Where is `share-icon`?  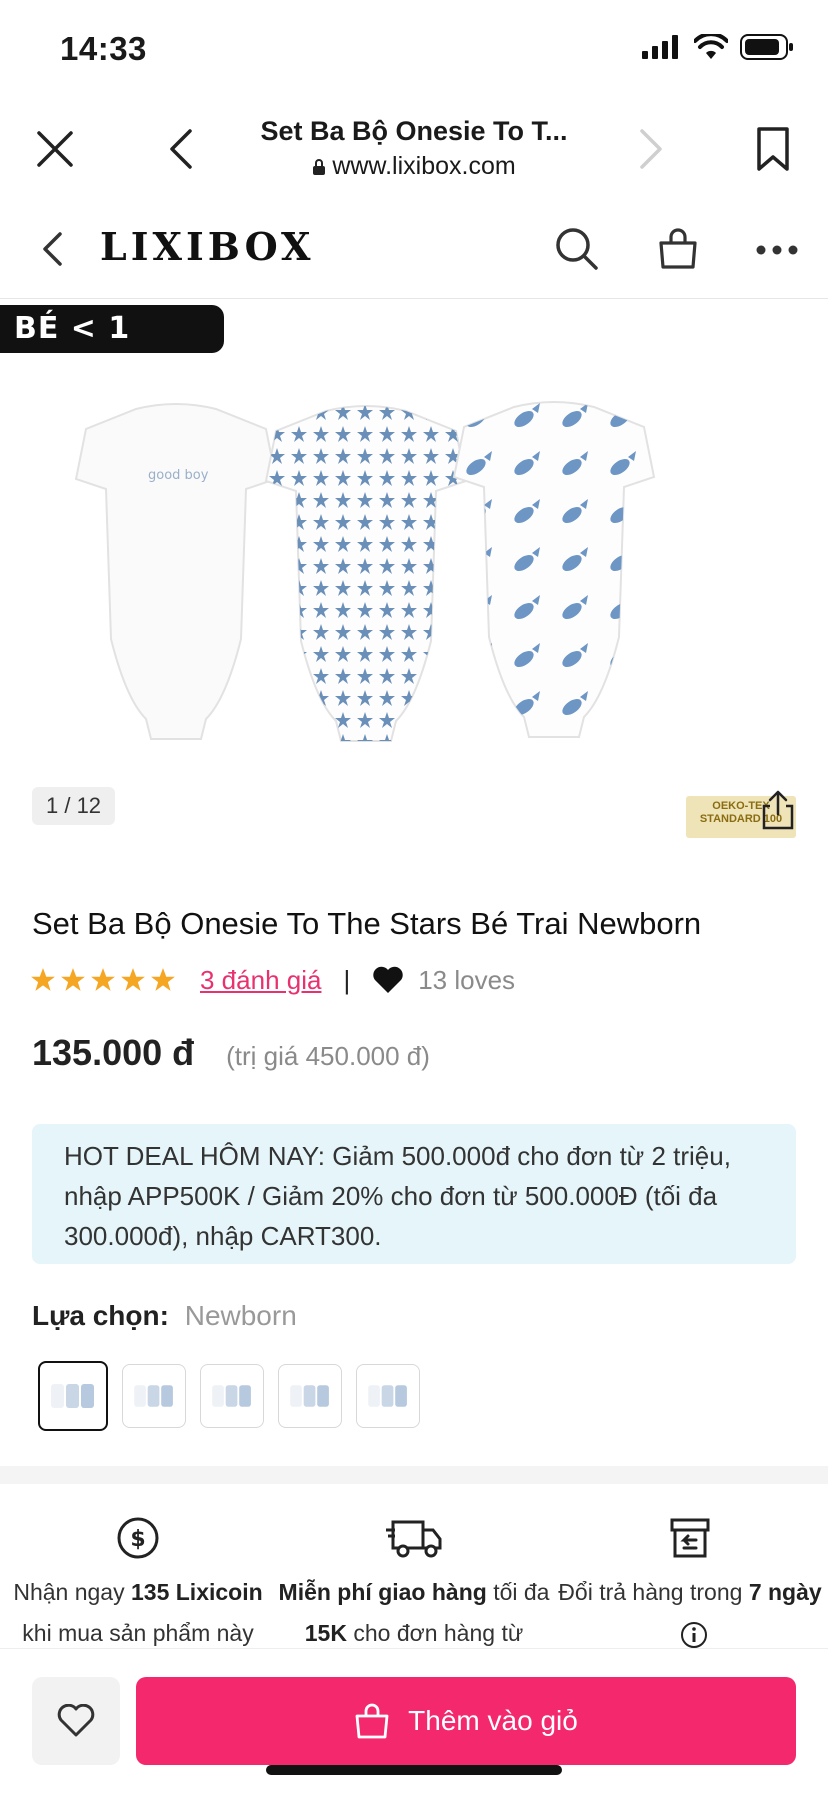 share-icon is located at coordinates (778, 810).